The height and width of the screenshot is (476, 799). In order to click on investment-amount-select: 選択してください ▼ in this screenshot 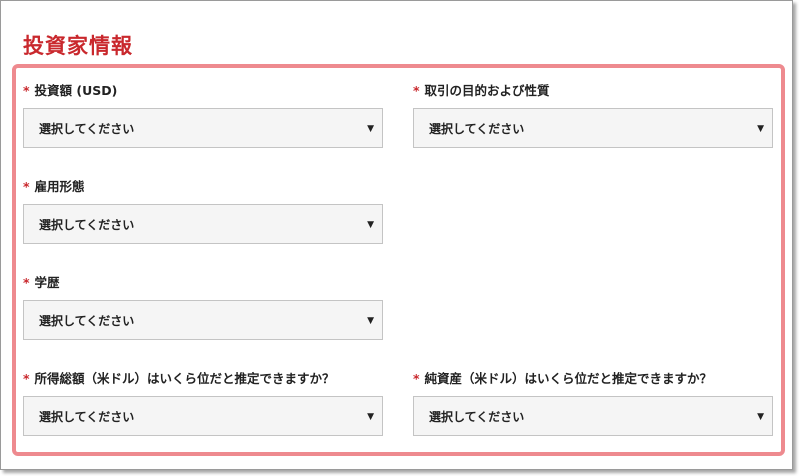, I will do `click(203, 128)`.